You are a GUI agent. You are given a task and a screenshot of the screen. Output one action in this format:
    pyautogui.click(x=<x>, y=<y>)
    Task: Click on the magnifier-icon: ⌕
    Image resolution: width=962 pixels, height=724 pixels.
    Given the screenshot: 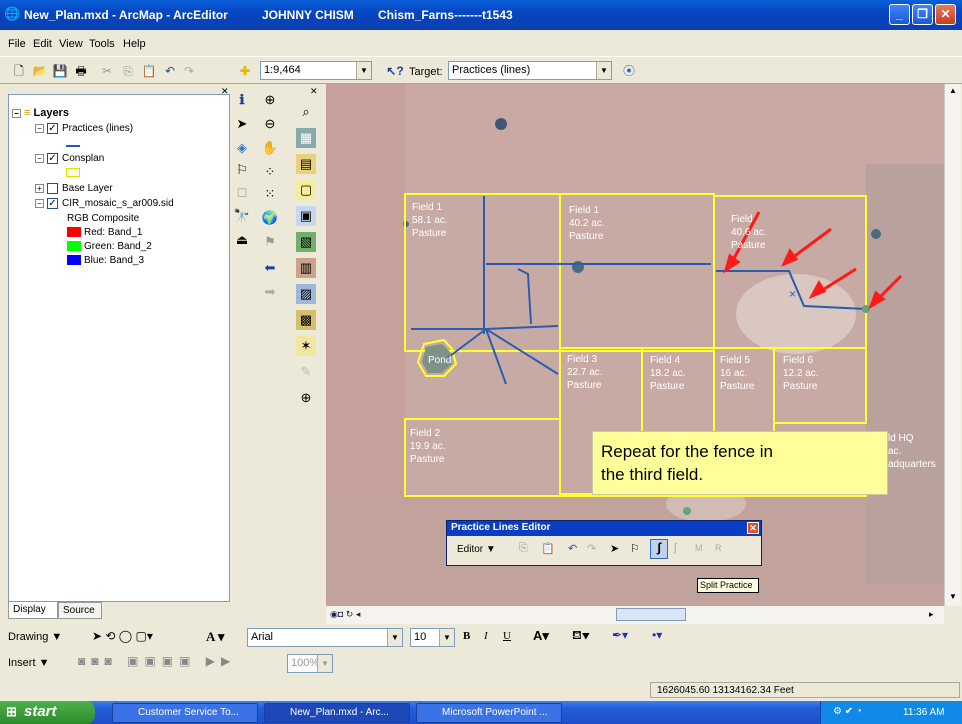 What is the action you would take?
    pyautogui.click(x=306, y=112)
    